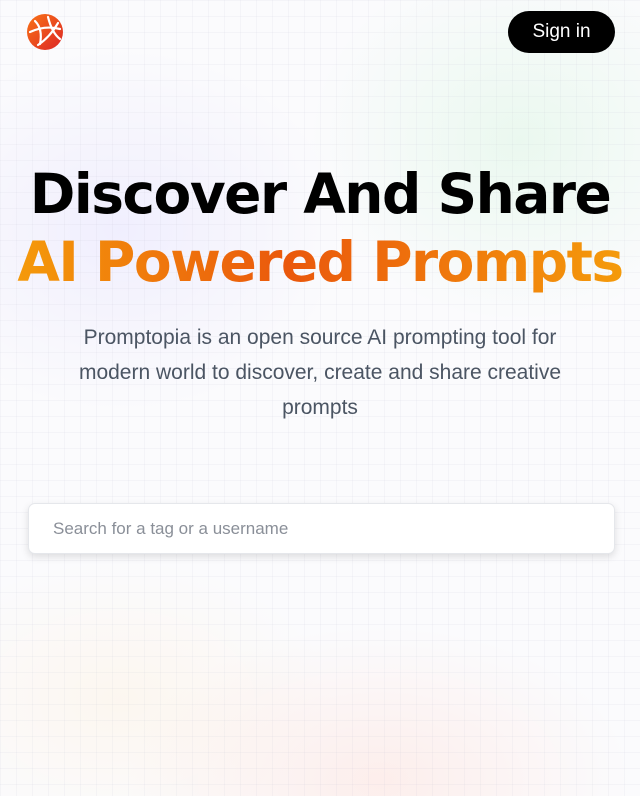 Image resolution: width=640 pixels, height=796 pixels. I want to click on logo, so click(45, 32).